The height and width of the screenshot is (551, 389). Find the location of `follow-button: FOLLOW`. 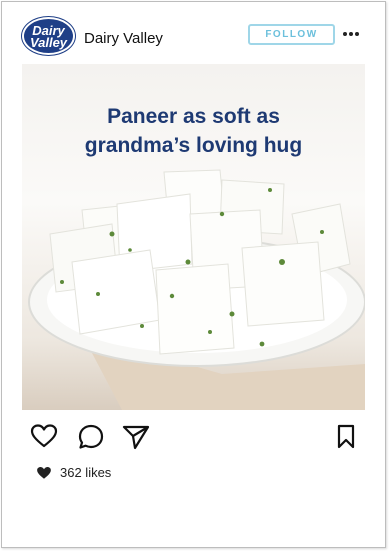

follow-button: FOLLOW is located at coordinates (291, 34).